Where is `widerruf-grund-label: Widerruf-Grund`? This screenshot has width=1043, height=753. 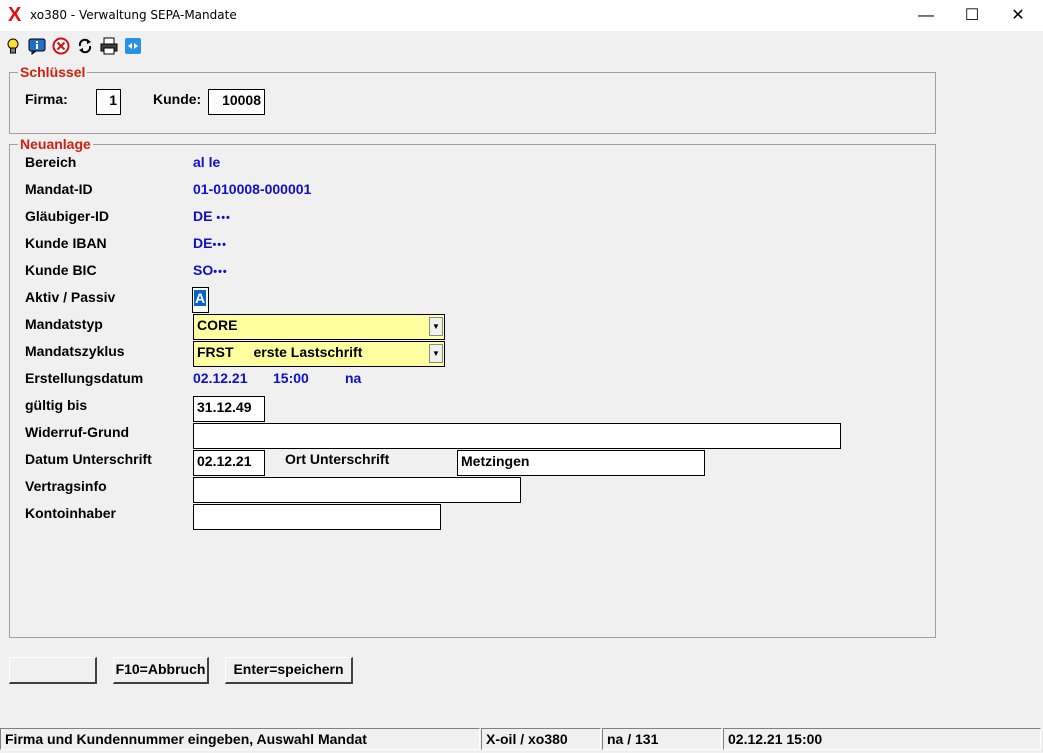 widerruf-grund-label: Widerruf-Grund is located at coordinates (77, 432).